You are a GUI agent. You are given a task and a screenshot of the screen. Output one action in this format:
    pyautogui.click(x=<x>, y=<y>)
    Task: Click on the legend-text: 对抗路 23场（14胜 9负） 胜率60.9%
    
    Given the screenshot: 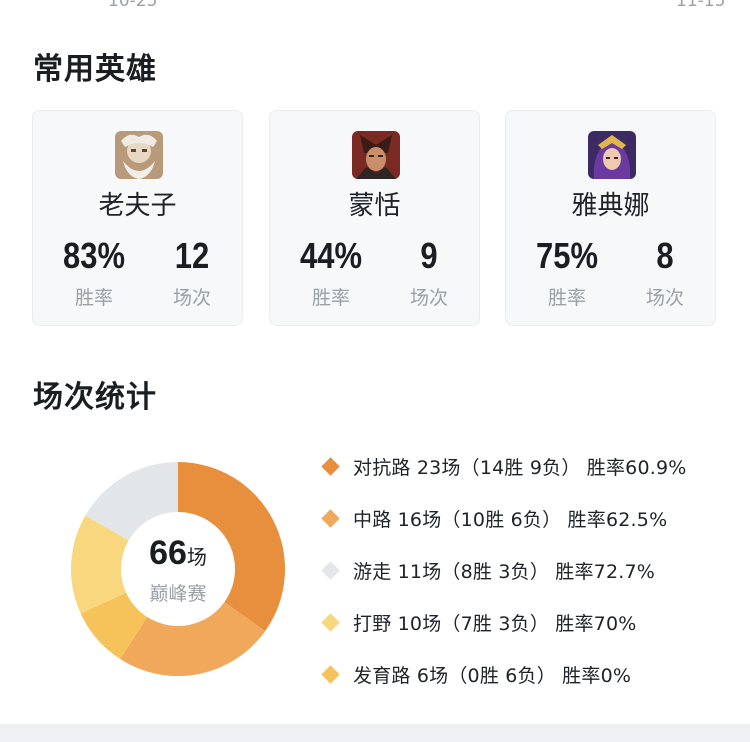 What is the action you would take?
    pyautogui.click(x=520, y=467)
    